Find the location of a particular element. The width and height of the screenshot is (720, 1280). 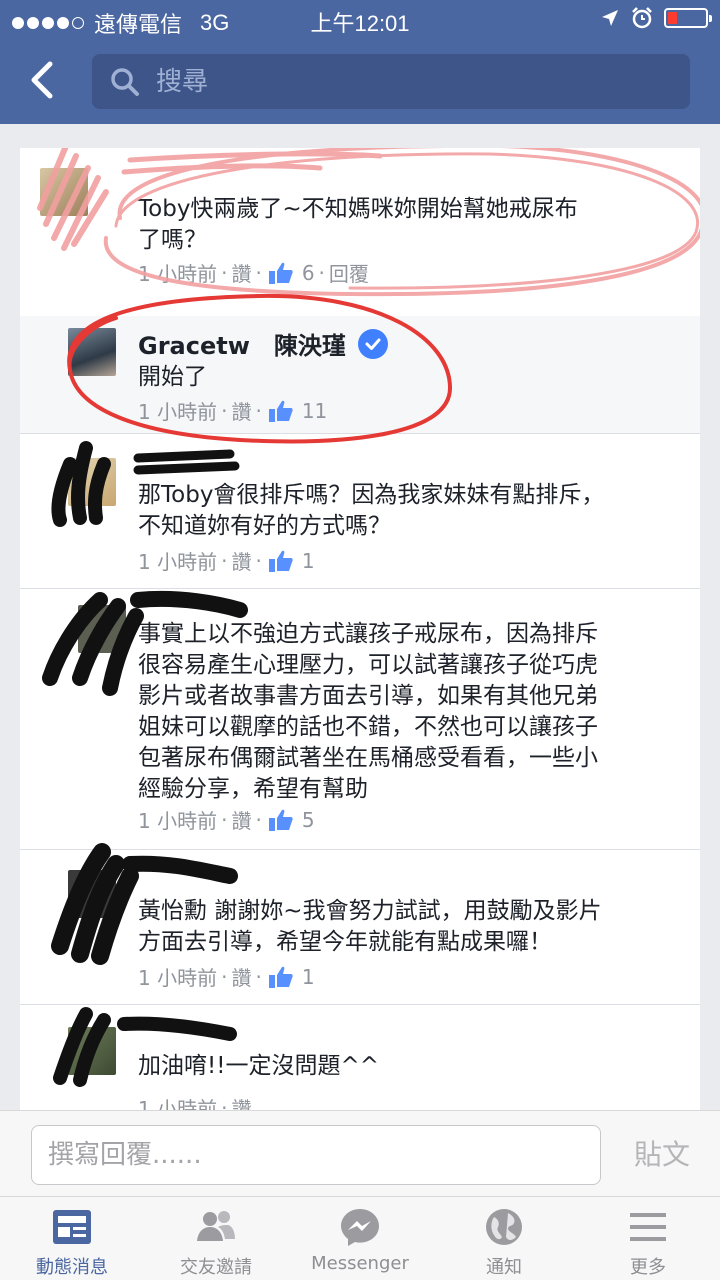

comment-meta: 1 小時前 · 讚 is located at coordinates (194, 1102).